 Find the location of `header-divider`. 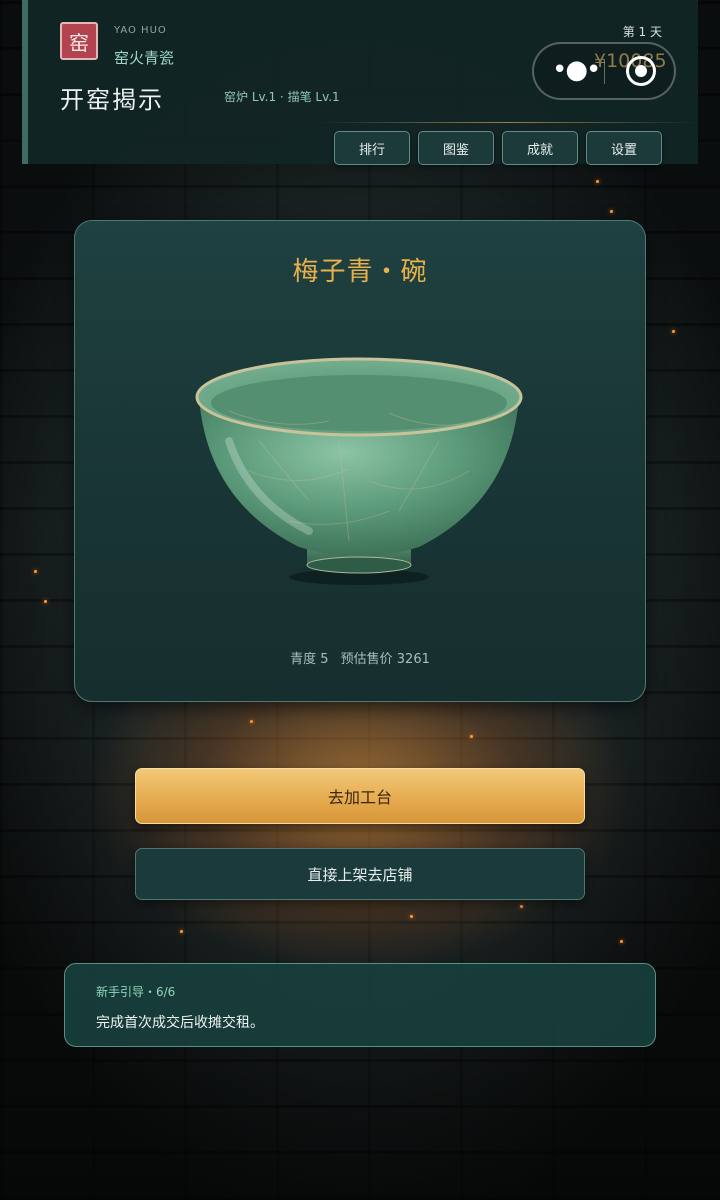

header-divider is located at coordinates (508, 122).